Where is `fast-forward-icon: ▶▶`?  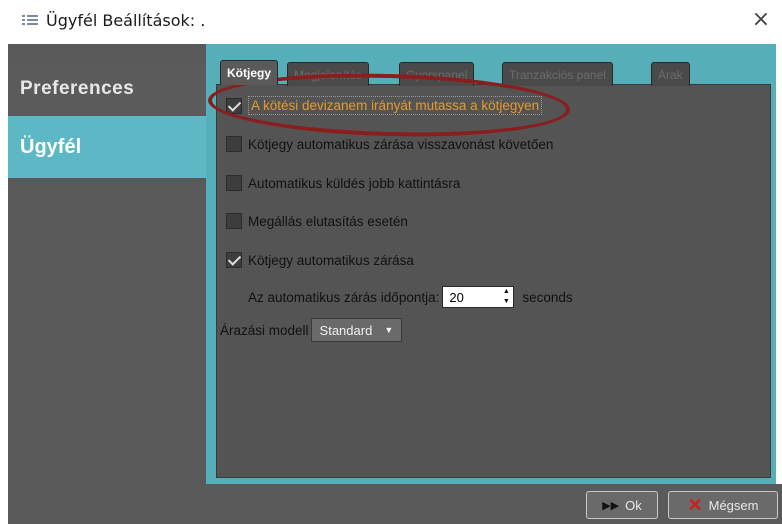
fast-forward-icon: ▶▶ is located at coordinates (611, 505).